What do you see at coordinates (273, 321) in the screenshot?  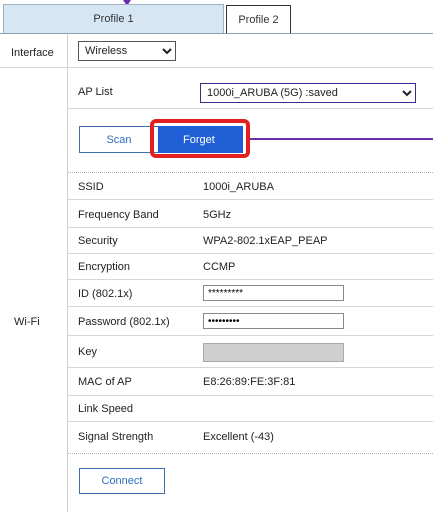 I see `password-8021x-input` at bounding box center [273, 321].